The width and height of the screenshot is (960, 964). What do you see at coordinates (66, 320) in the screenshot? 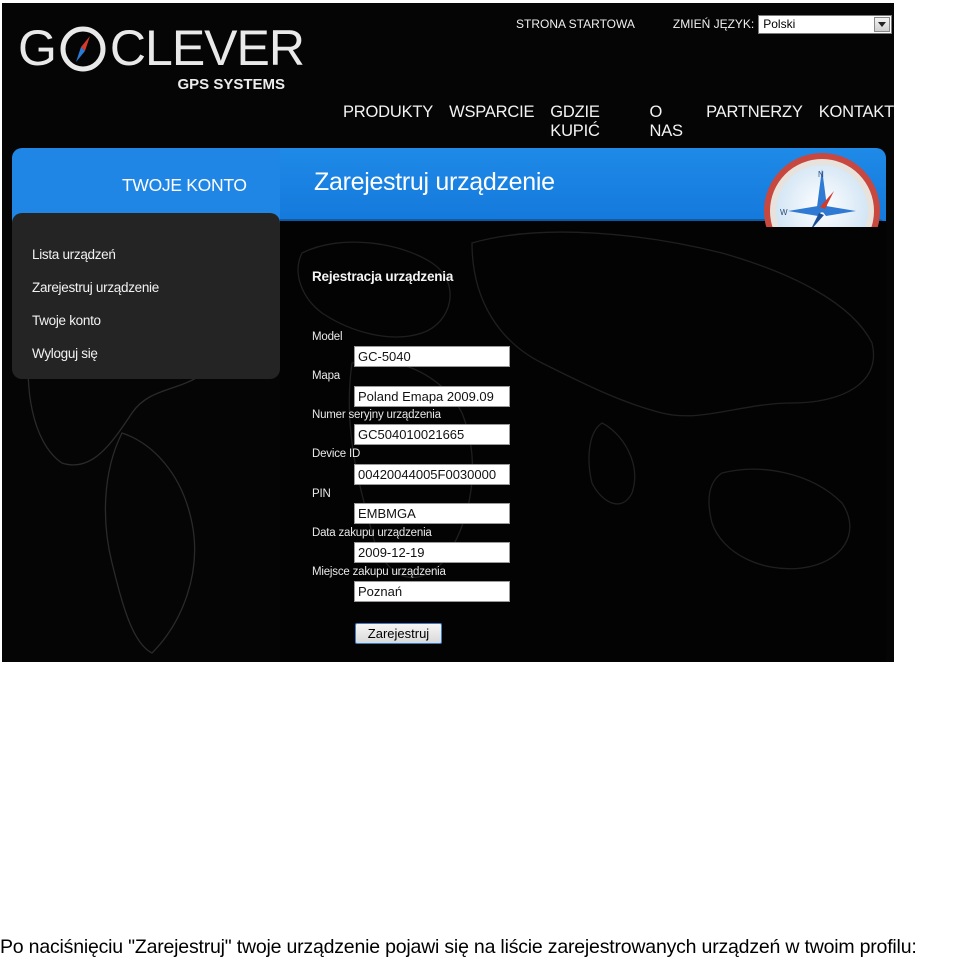
I see `sidebar-item-my-account: Twoje konto` at bounding box center [66, 320].